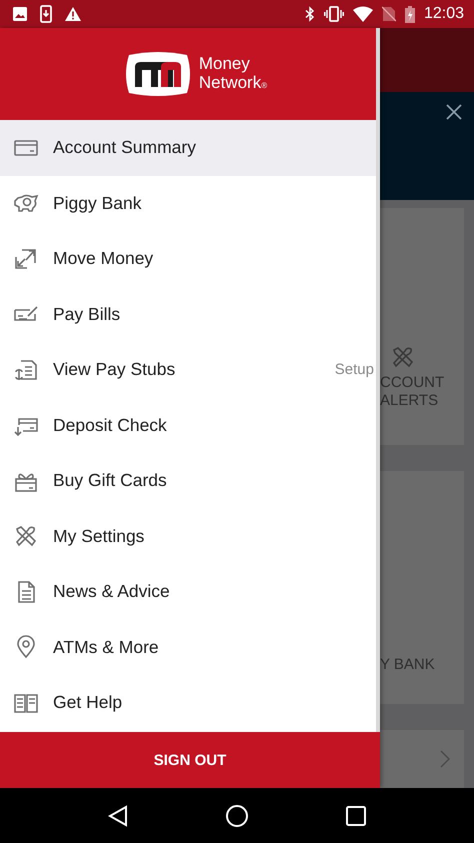 This screenshot has height=843, width=474. I want to click on sign-out-button: SIGN OUT, so click(190, 760).